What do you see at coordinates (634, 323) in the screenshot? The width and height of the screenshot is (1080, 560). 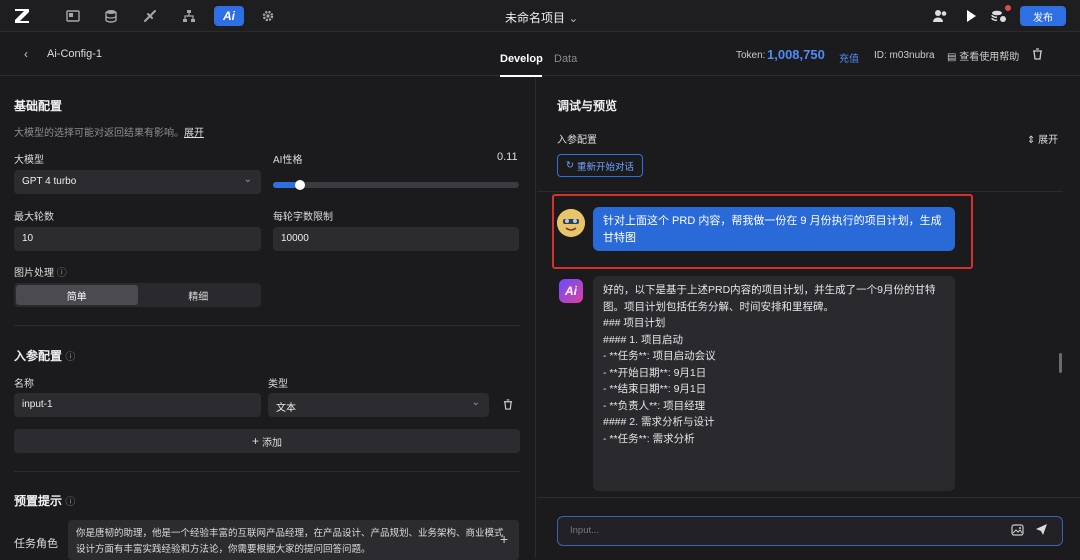 I see `ai-line: ### 项目计划` at bounding box center [634, 323].